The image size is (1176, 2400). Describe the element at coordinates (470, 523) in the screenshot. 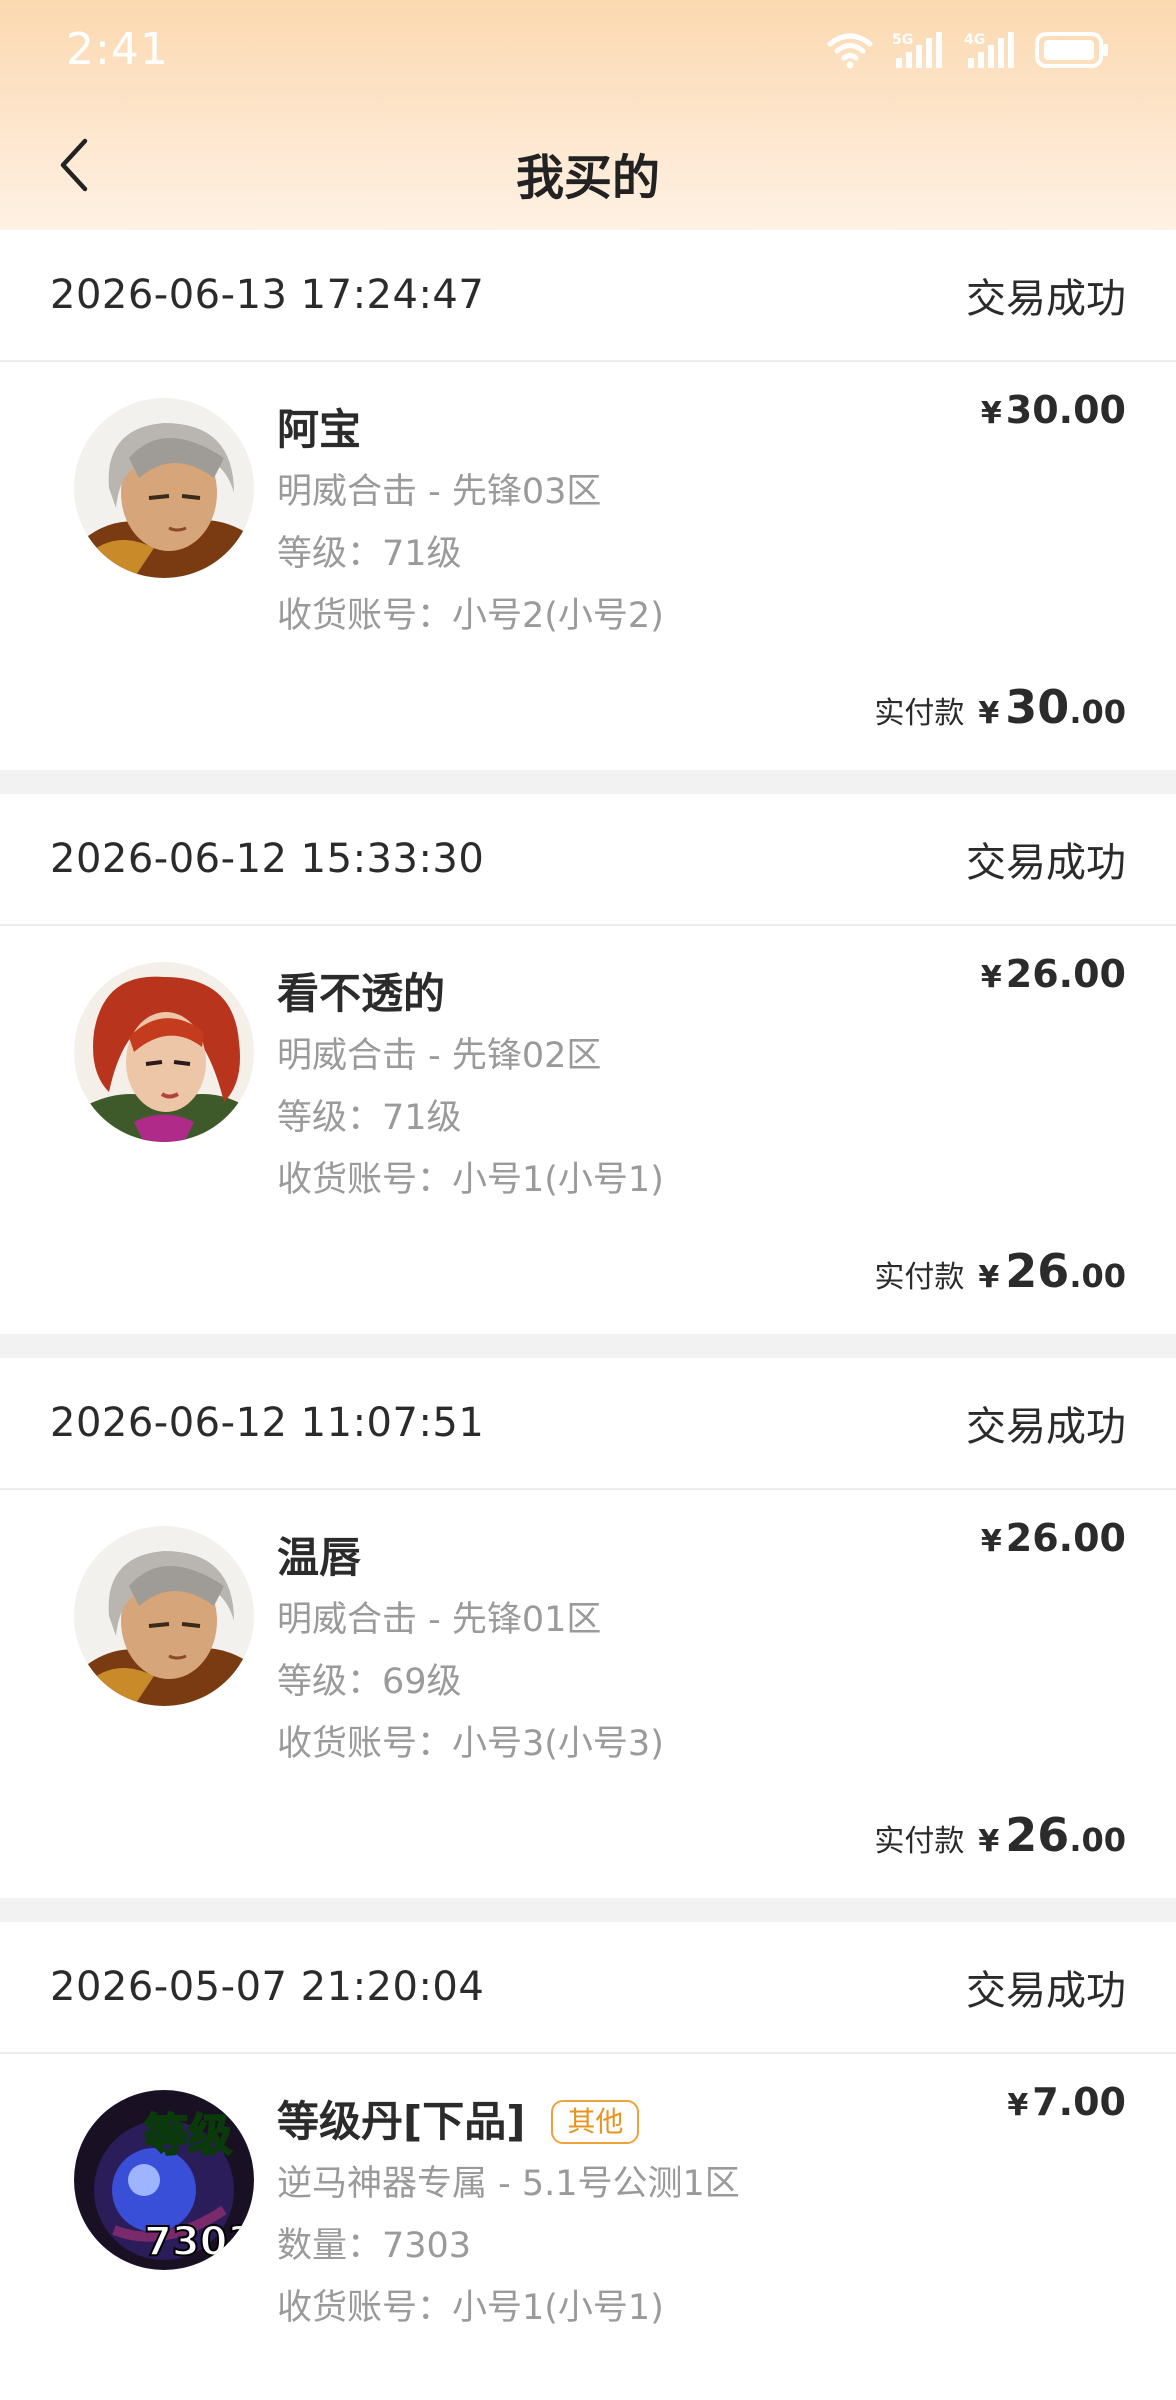

I see `order-info: 阿宝 明威合击 - 先锋03区 等级：71级 收货账号：小号2(小号2)` at that location.